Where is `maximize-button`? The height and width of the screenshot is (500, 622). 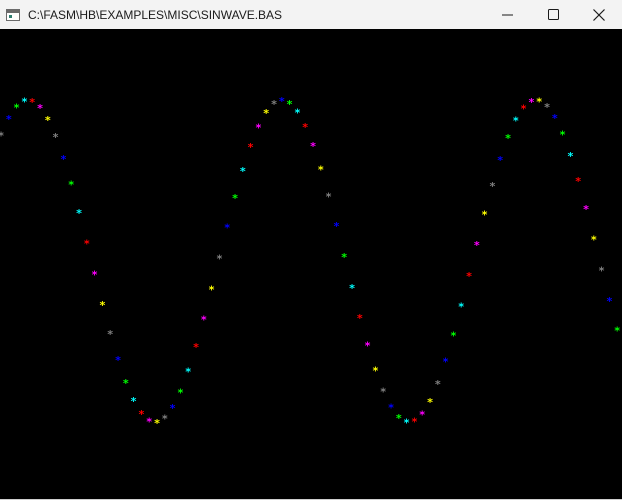
maximize-button is located at coordinates (553, 14).